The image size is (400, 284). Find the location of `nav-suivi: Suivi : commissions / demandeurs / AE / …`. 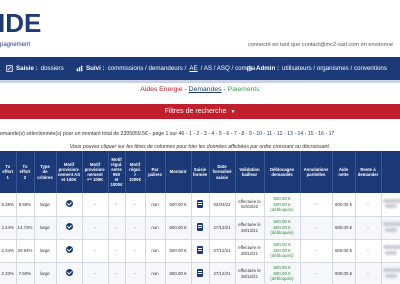

nav-suivi: Suivi : commissions / demandeurs / AE / … is located at coordinates (165, 68).